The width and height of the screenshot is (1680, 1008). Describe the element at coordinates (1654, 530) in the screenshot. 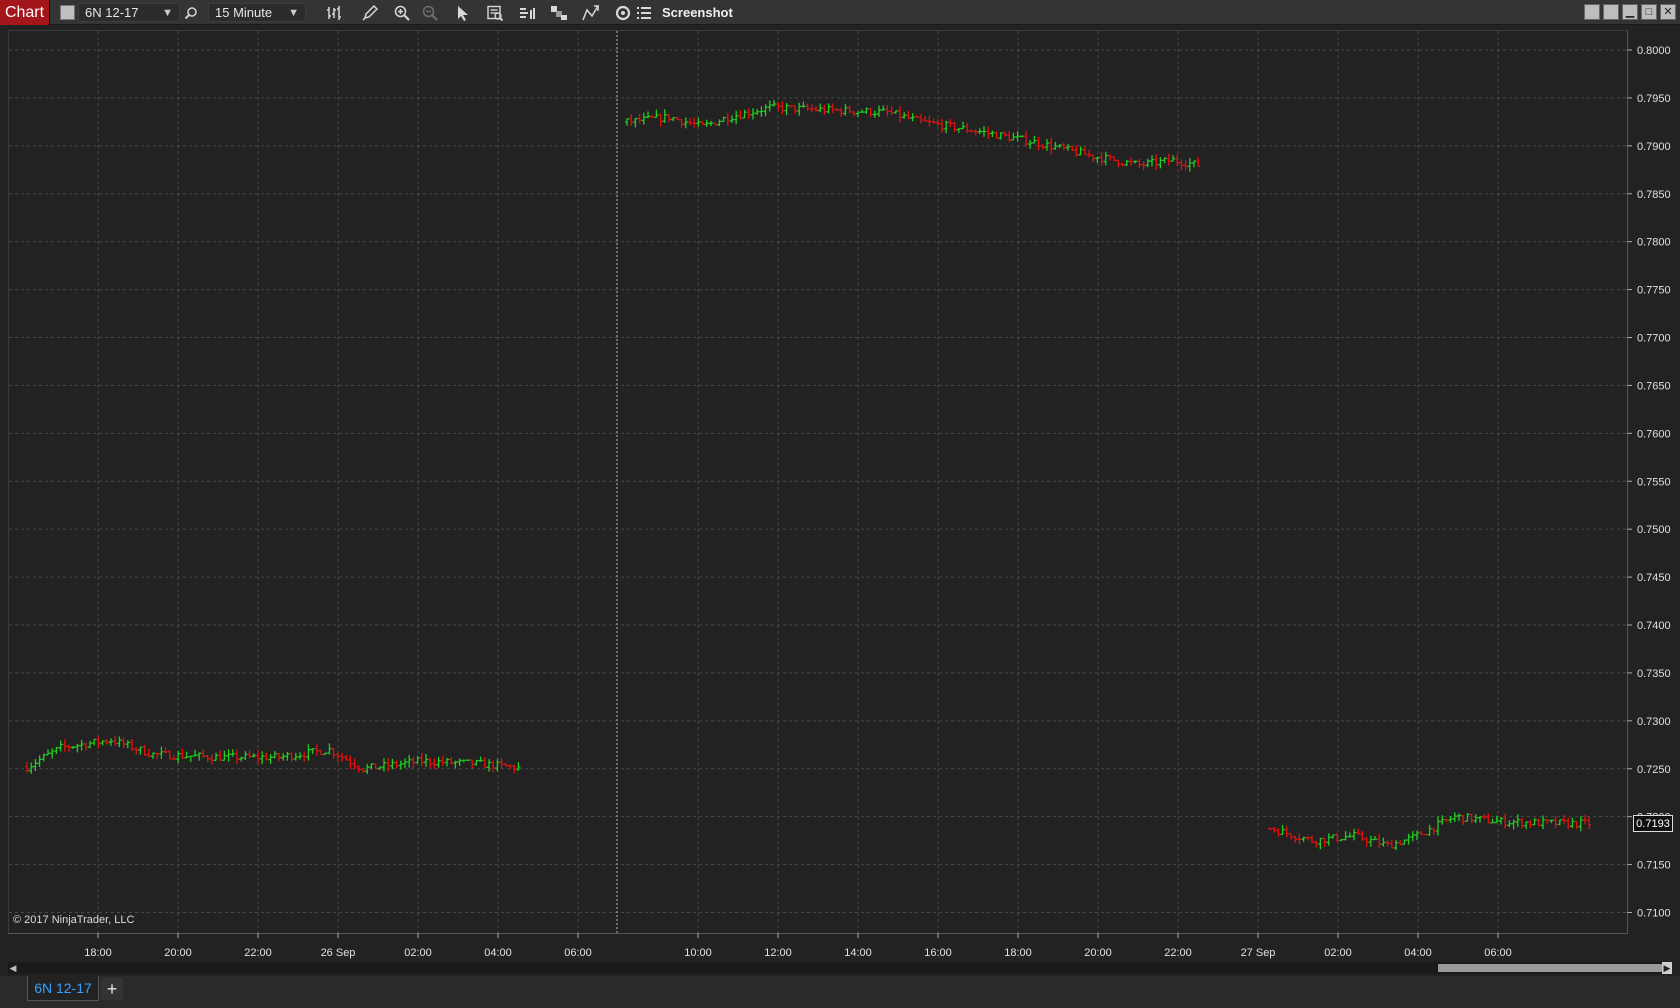

I see `price-tick-label: 0.7500` at that location.